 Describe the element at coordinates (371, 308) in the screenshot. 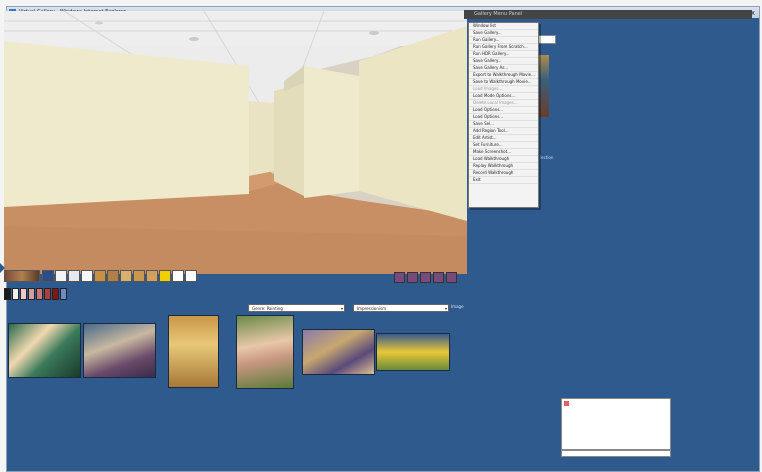

I see `movement-select-value: Impressionism` at that location.